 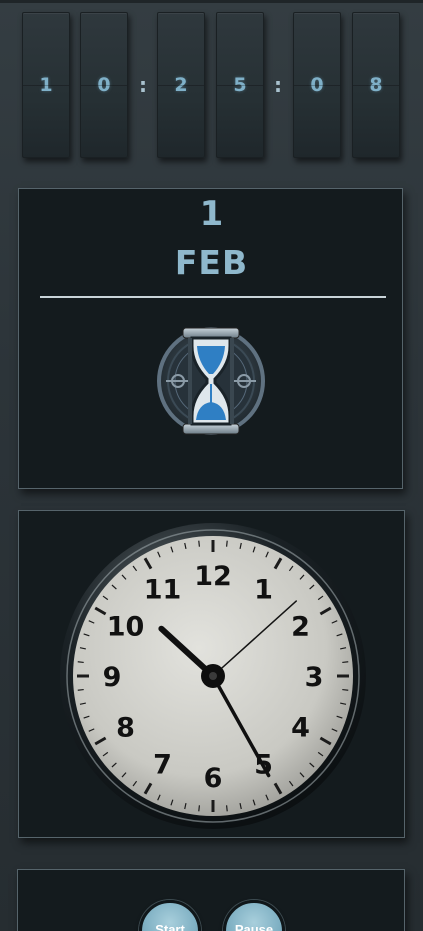 I want to click on minute-ones-digit: 5, so click(x=240, y=85).